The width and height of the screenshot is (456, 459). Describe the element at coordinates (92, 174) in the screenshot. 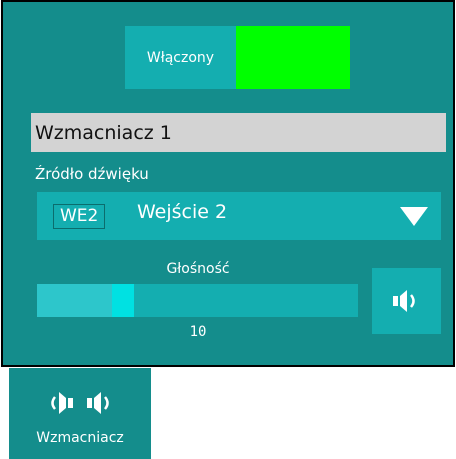

I see `source-caption: Źródło dźwięku` at that location.